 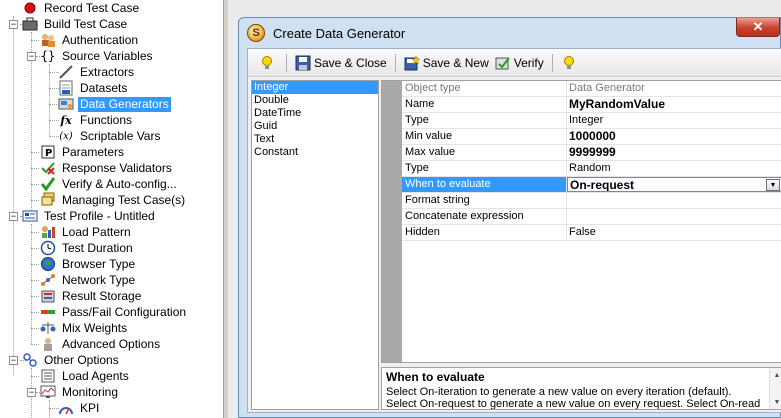 What do you see at coordinates (48, 376) in the screenshot?
I see `agents-icon` at bounding box center [48, 376].